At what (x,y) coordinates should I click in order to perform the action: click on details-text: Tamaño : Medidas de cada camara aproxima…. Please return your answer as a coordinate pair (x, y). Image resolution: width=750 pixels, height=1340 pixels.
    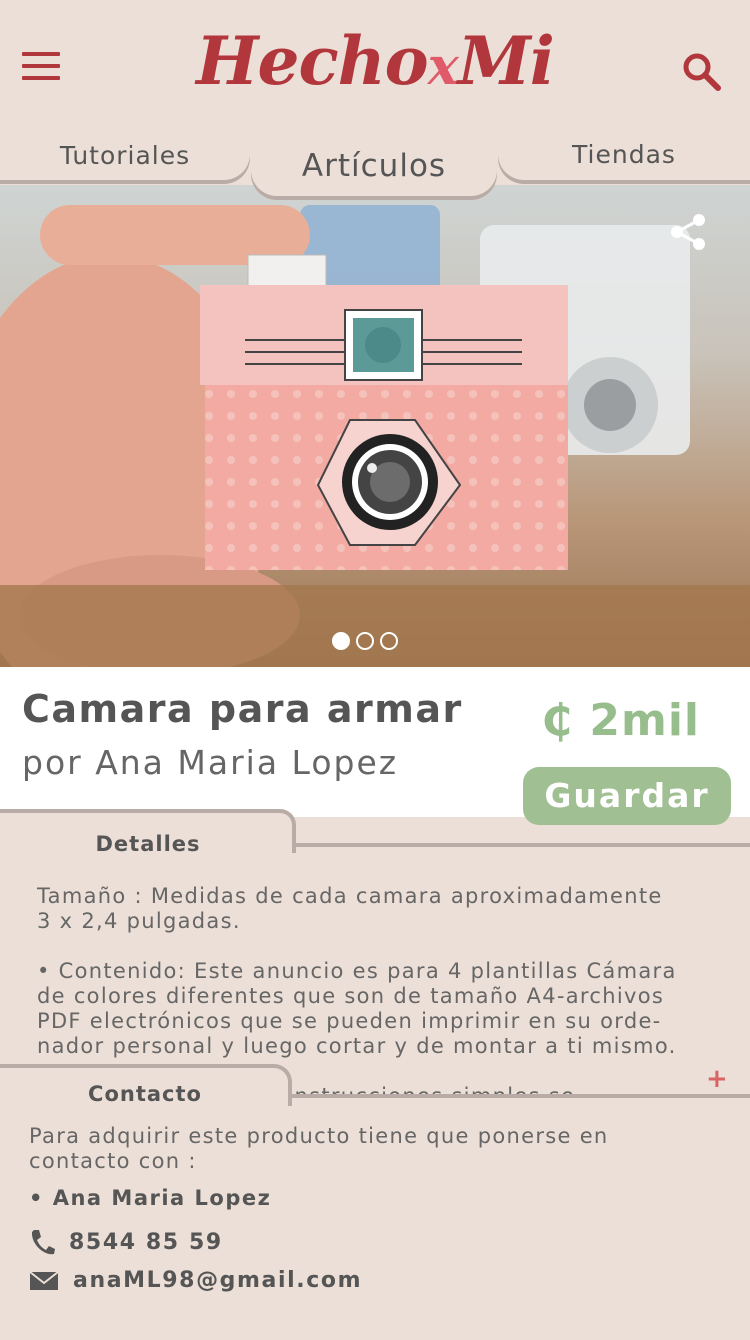
    Looking at the image, I should click on (382, 989).